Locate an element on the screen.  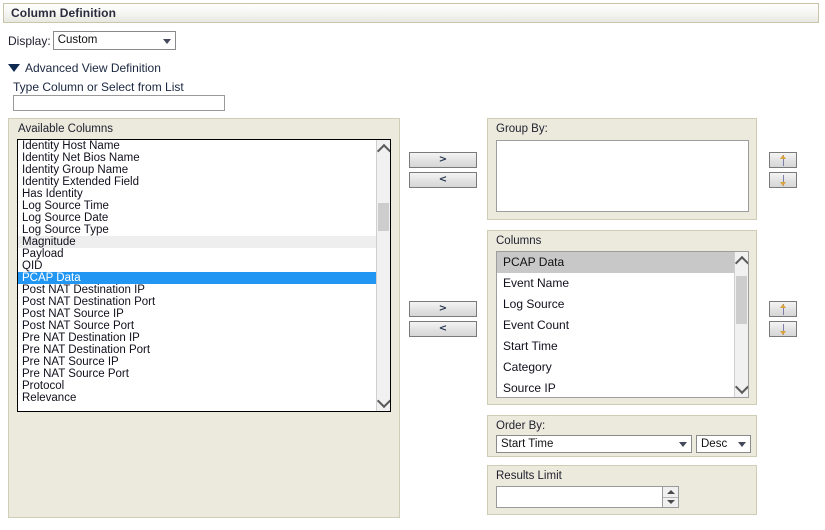
list-item: Log Source Type is located at coordinates (197, 230).